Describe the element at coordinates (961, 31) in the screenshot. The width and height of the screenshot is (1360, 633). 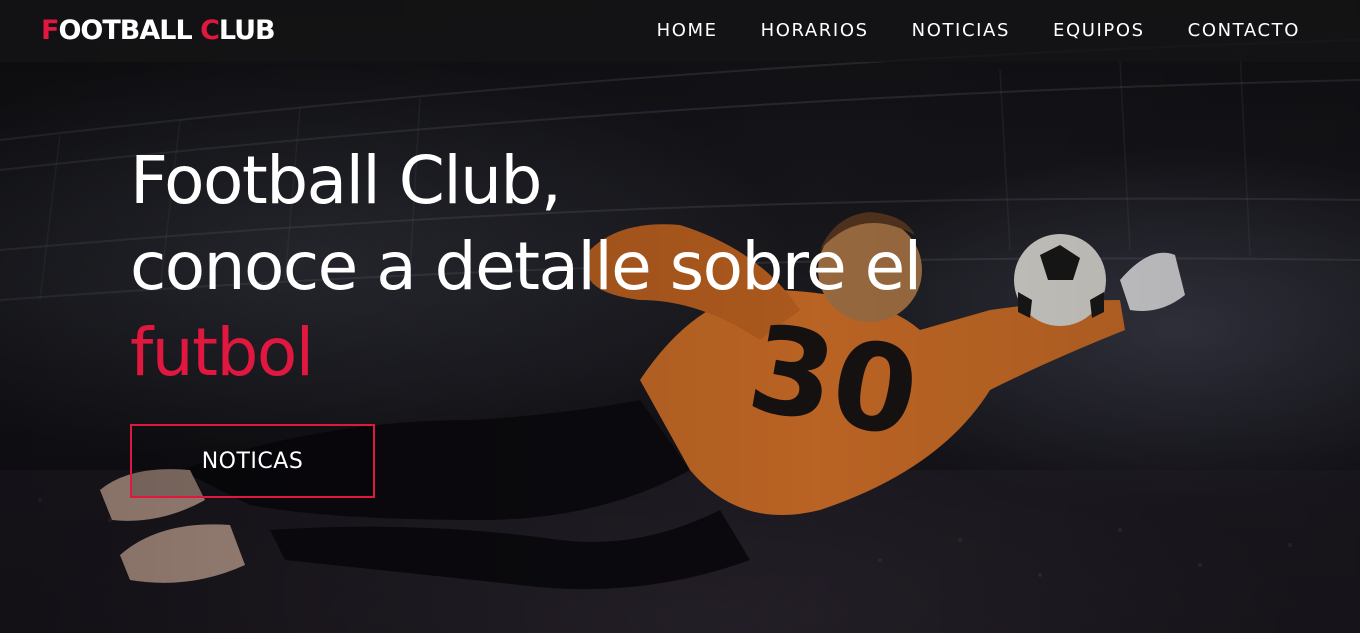
I see `nav-link-noticias: NOTICIAS` at that location.